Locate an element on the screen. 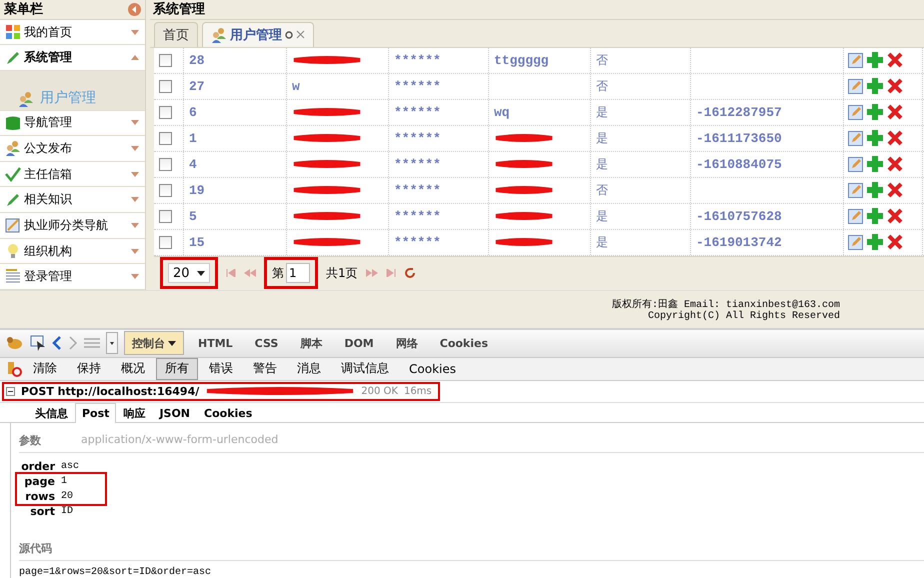 The height and width of the screenshot is (578, 924). back-icon is located at coordinates (57, 343).